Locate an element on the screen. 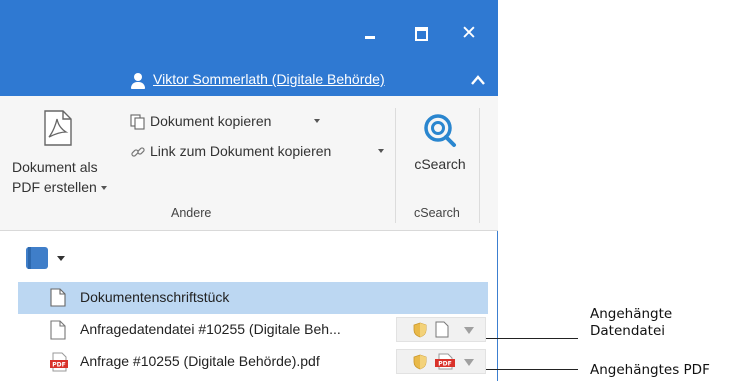  search-icon is located at coordinates (440, 130).